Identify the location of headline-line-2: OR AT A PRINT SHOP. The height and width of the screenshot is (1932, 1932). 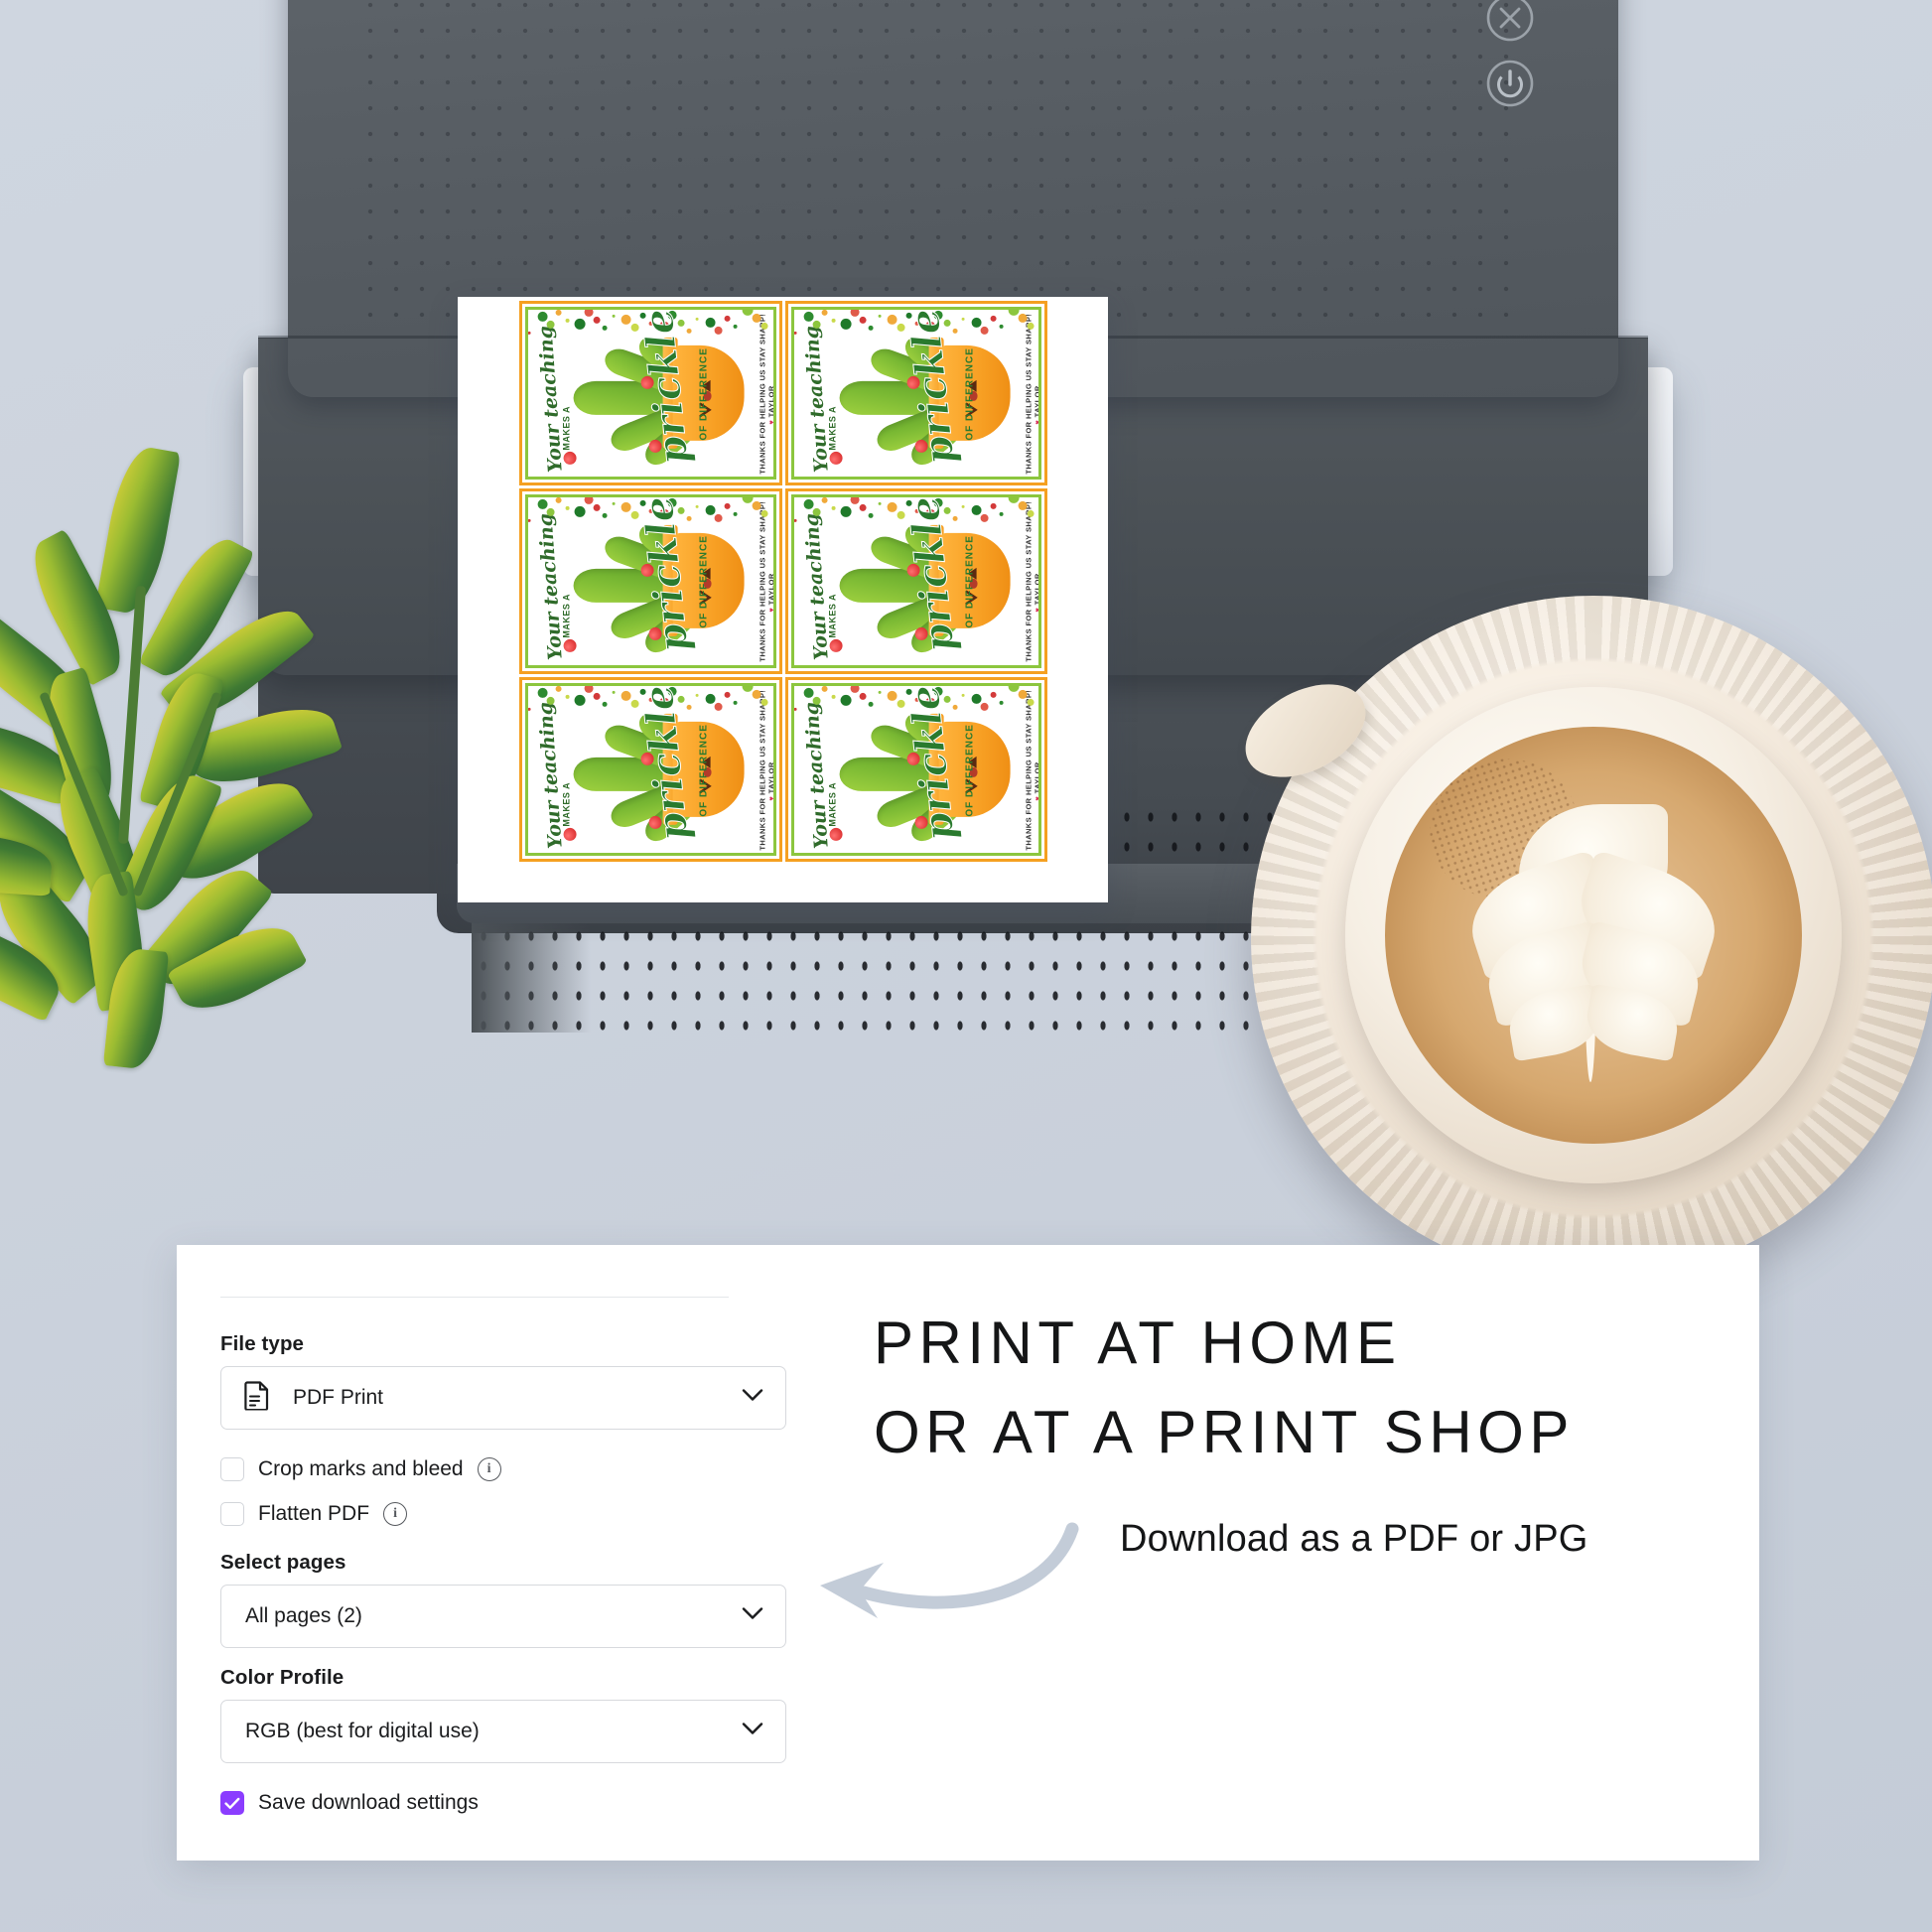
(1225, 1432).